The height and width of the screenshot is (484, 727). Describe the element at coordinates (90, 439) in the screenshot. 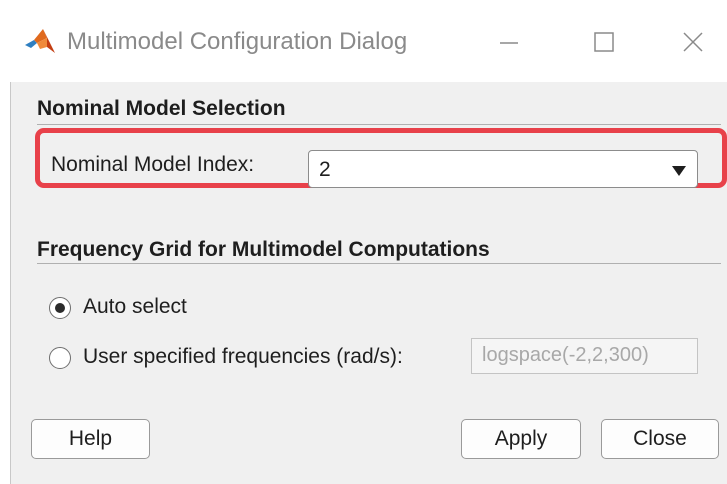

I see `help-button: Help` at that location.